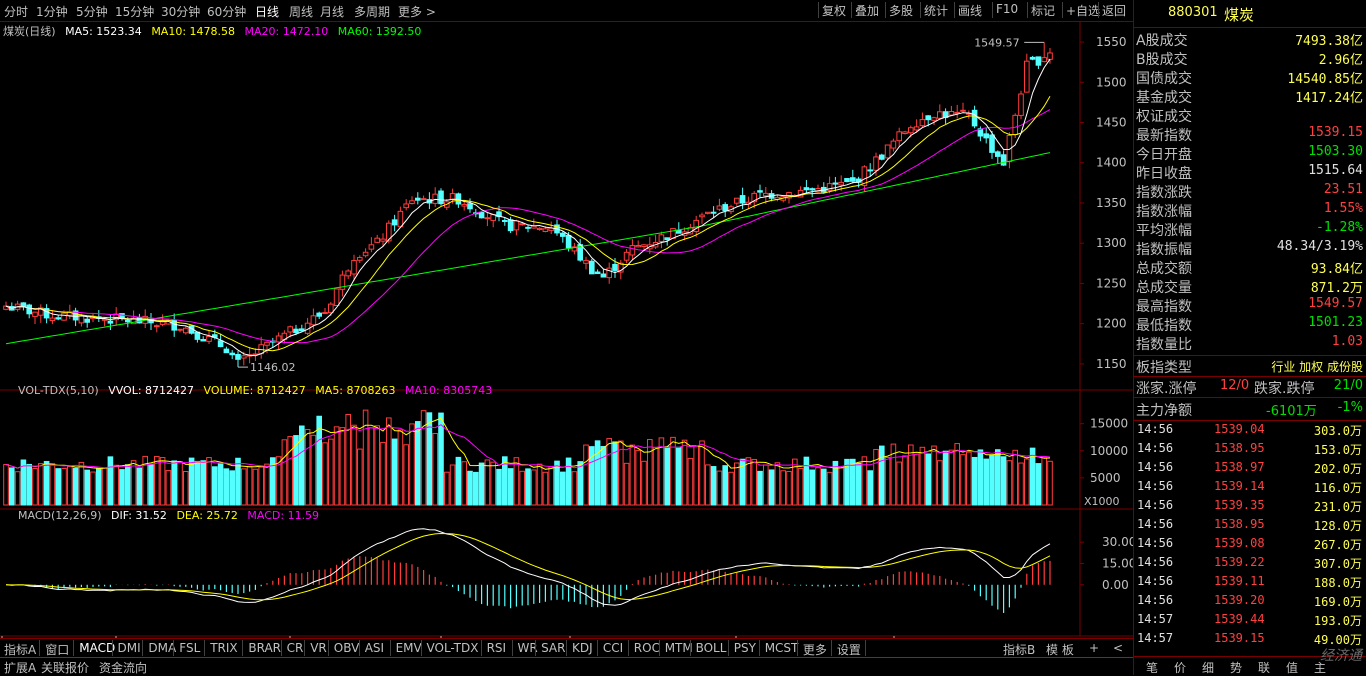 Image resolution: width=1366 pixels, height=676 pixels. I want to click on template-tab: +, so click(1094, 648).